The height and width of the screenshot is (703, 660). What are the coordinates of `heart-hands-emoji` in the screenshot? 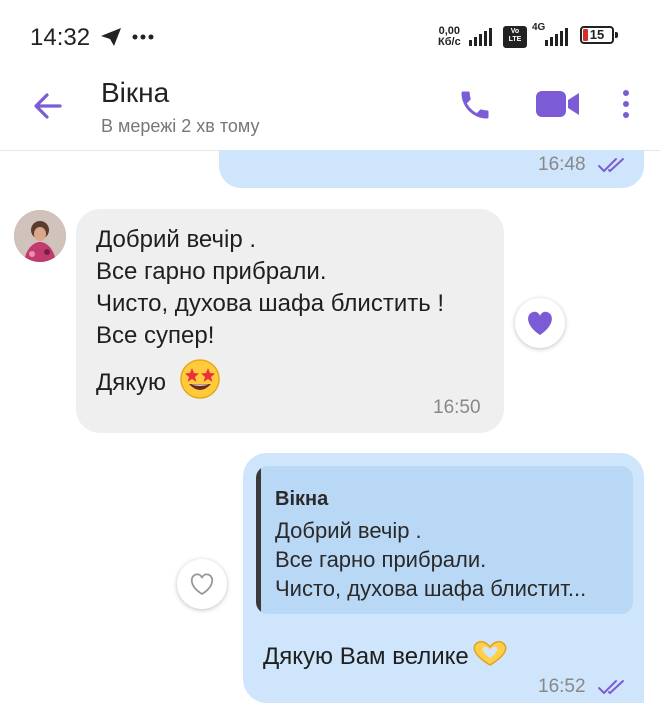 It's located at (490, 653).